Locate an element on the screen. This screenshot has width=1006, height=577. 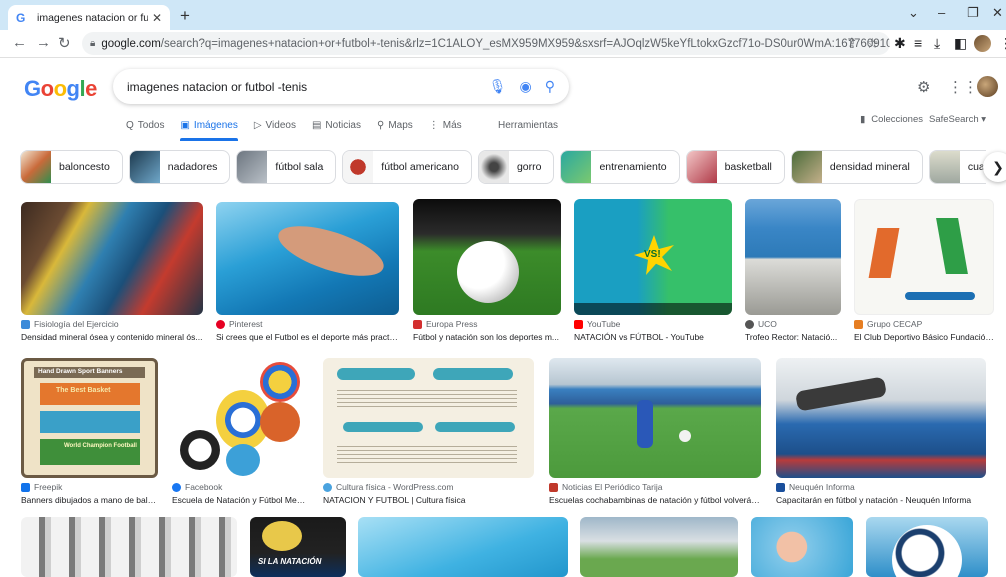
tab-search-icon: ⌄ is located at coordinates (913, 13).